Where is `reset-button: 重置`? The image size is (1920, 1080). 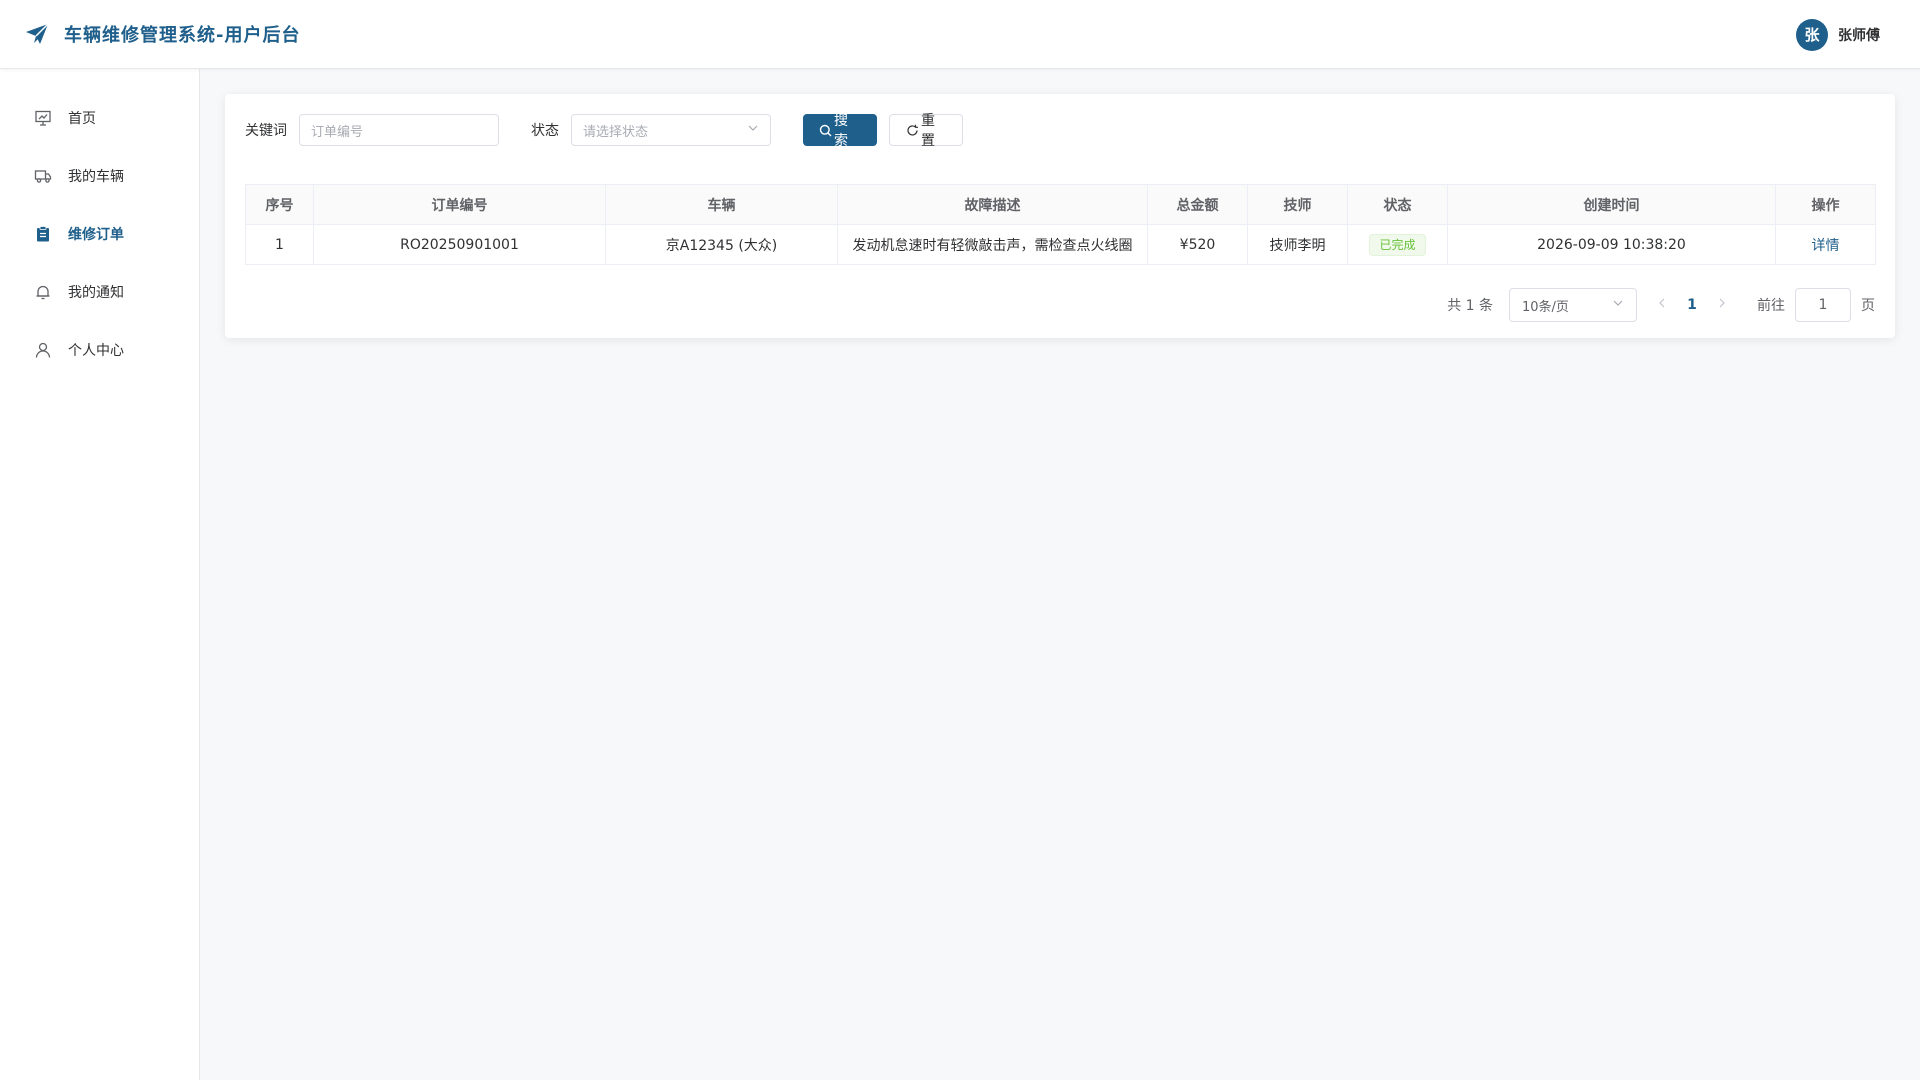 reset-button: 重置 is located at coordinates (926, 131).